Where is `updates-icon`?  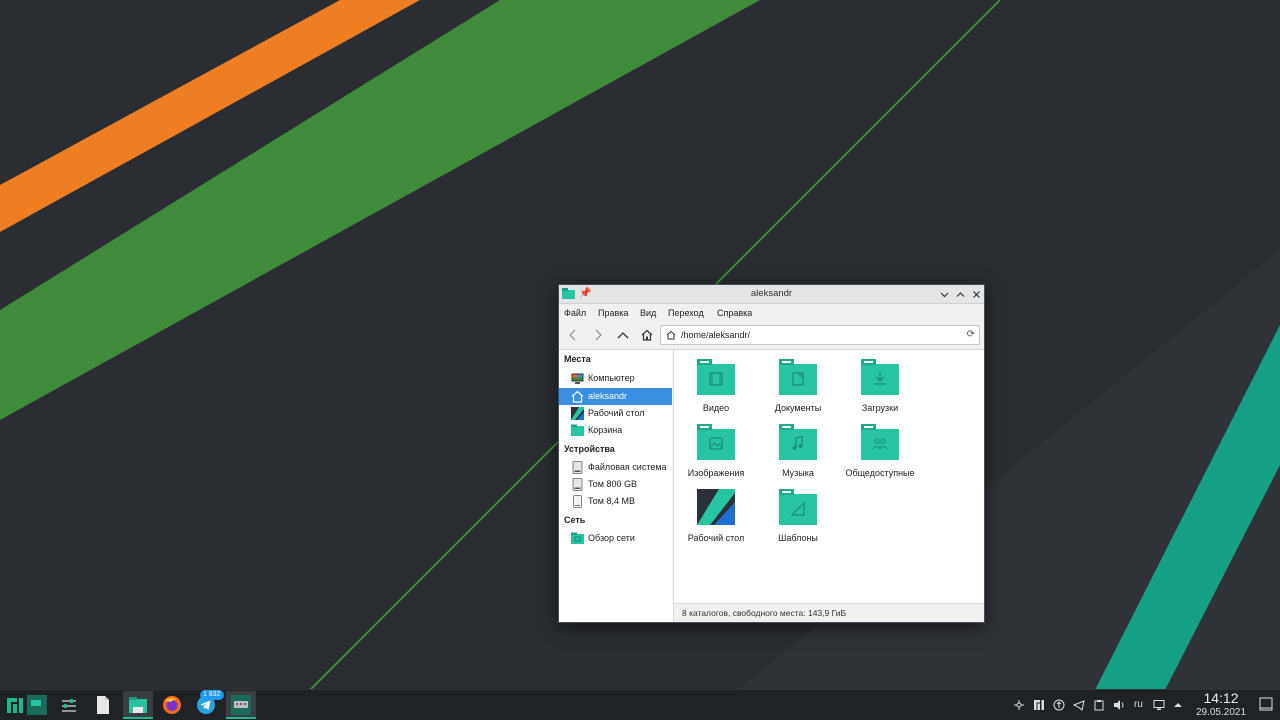 updates-icon is located at coordinates (1059, 705).